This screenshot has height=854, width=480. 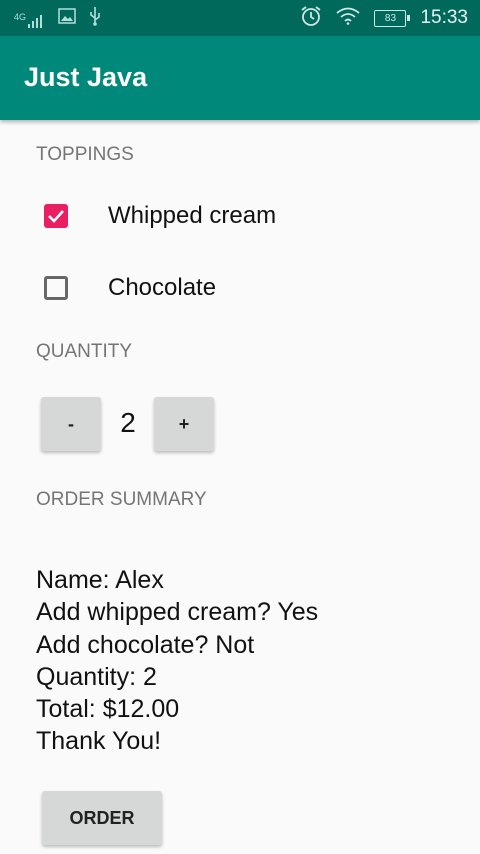 I want to click on chocolate-checkbox-row: Chocolate, so click(x=130, y=288).